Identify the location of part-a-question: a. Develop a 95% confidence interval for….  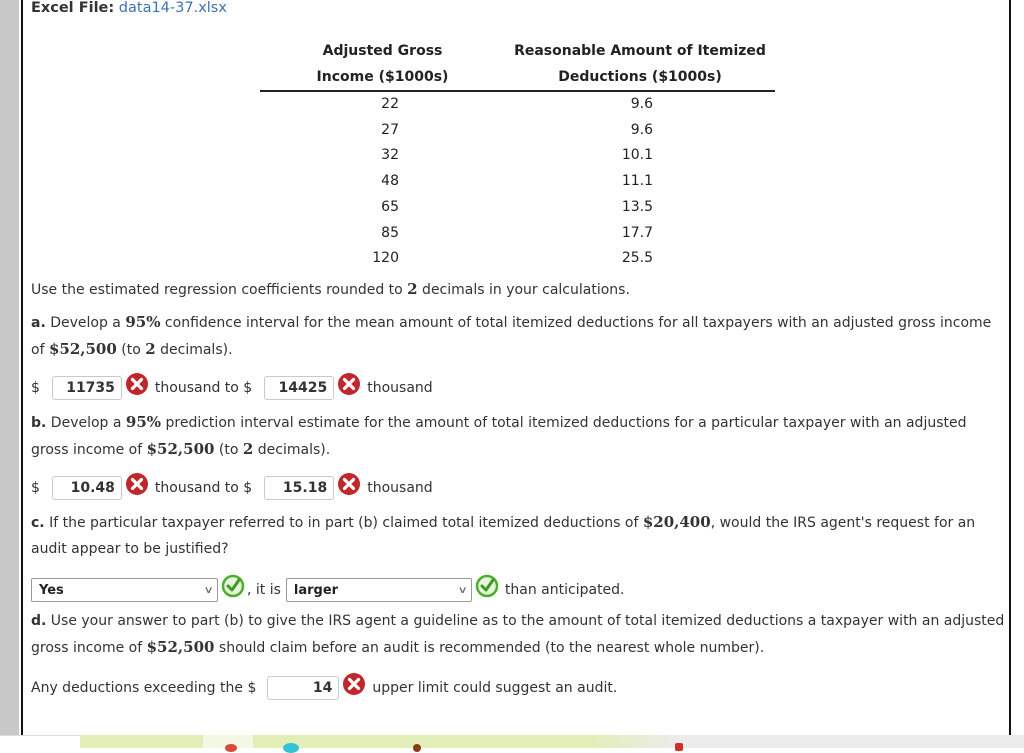
(511, 335).